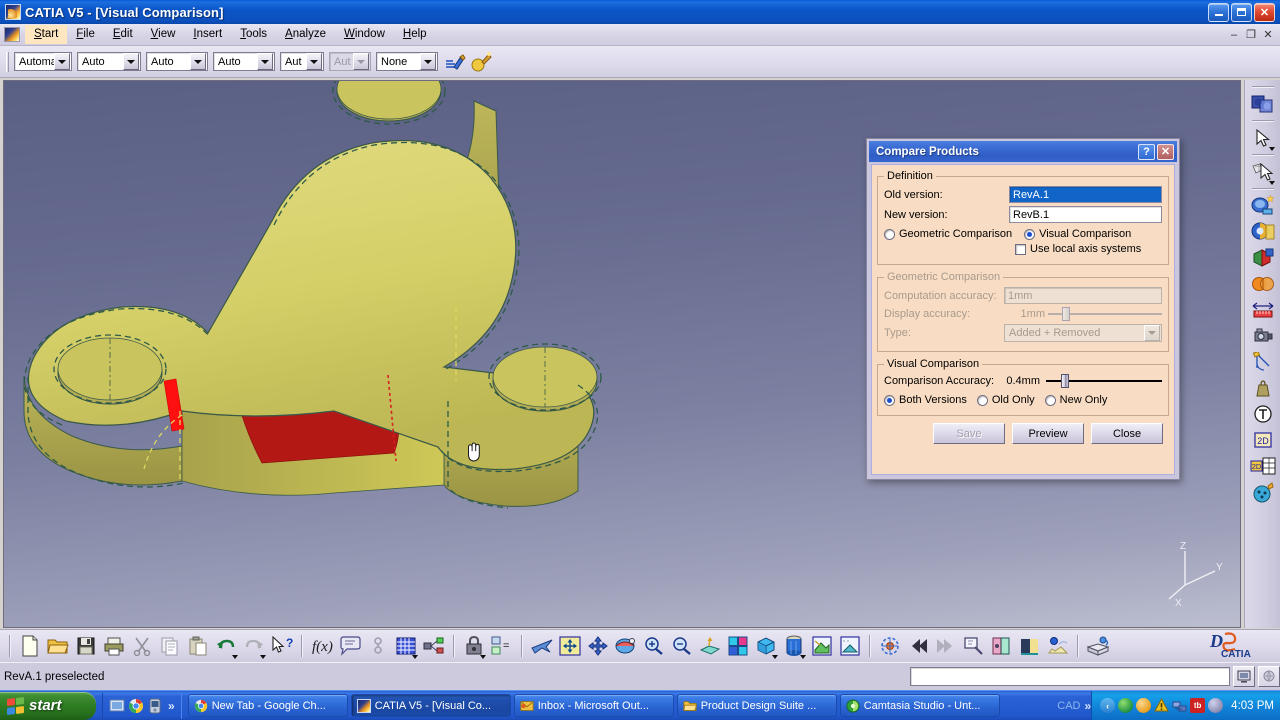 The width and height of the screenshot is (1280, 720). I want to click on tree-overview-icon, so click(1002, 646).